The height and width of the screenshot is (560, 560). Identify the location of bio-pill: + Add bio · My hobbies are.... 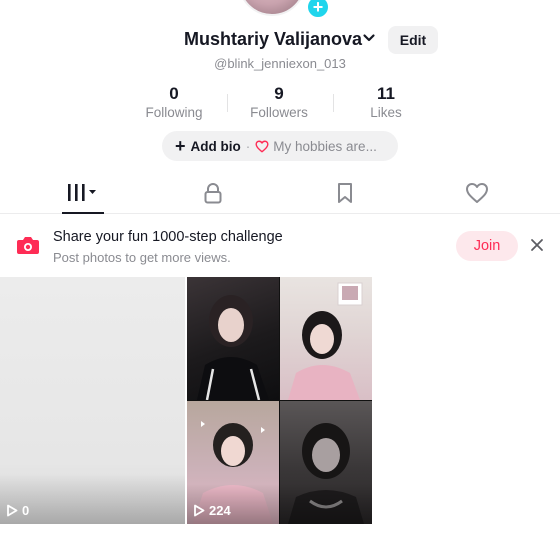
(280, 146).